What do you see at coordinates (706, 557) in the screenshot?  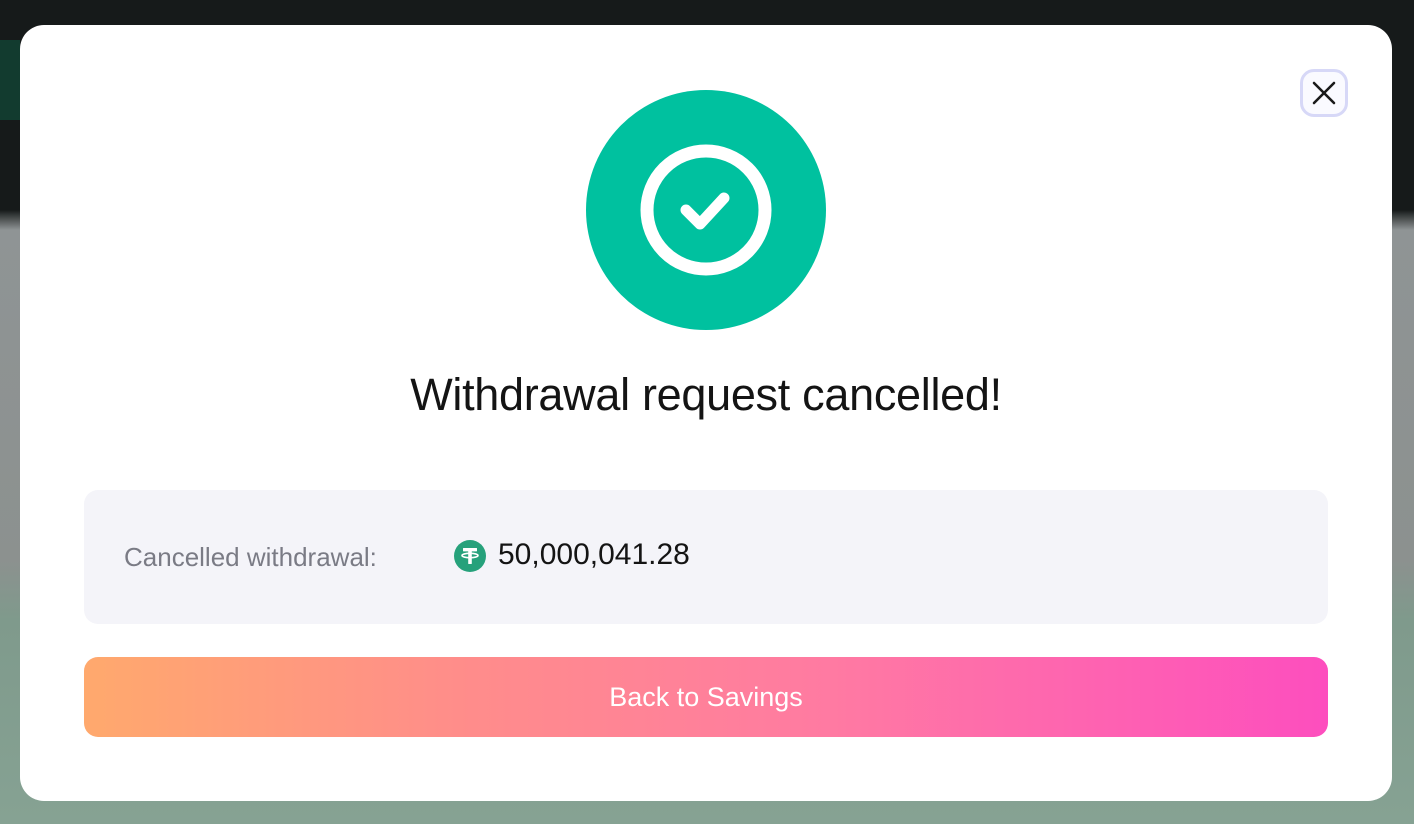 I see `withdrawal-details-panel: Cancelled withdrawal: 50,000,041.28` at bounding box center [706, 557].